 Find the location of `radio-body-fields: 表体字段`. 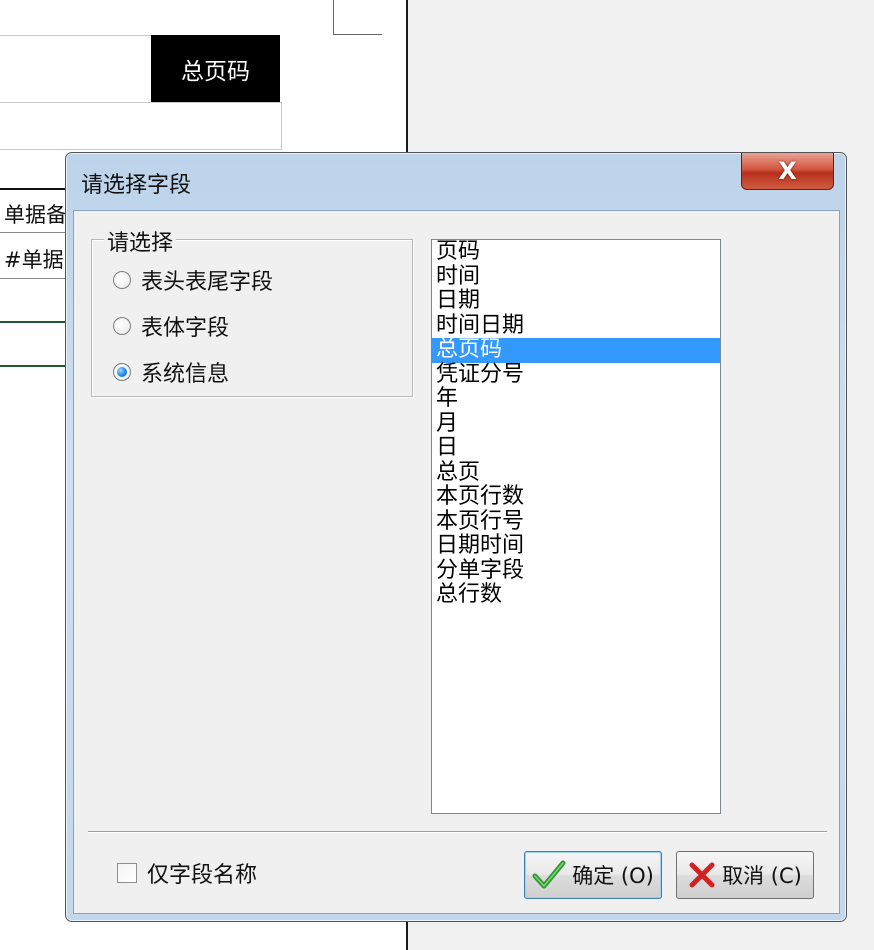

radio-body-fields: 表体字段 is located at coordinates (171, 326).